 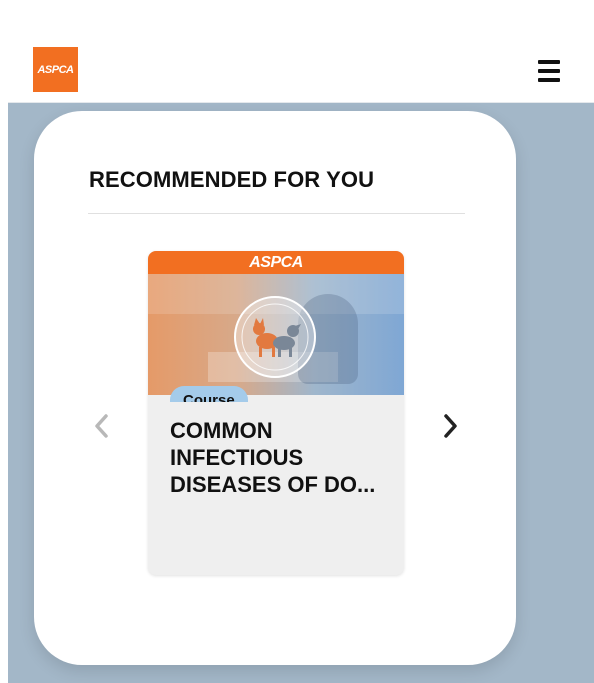 I want to click on hamburger-menu-icon, so click(x=549, y=71).